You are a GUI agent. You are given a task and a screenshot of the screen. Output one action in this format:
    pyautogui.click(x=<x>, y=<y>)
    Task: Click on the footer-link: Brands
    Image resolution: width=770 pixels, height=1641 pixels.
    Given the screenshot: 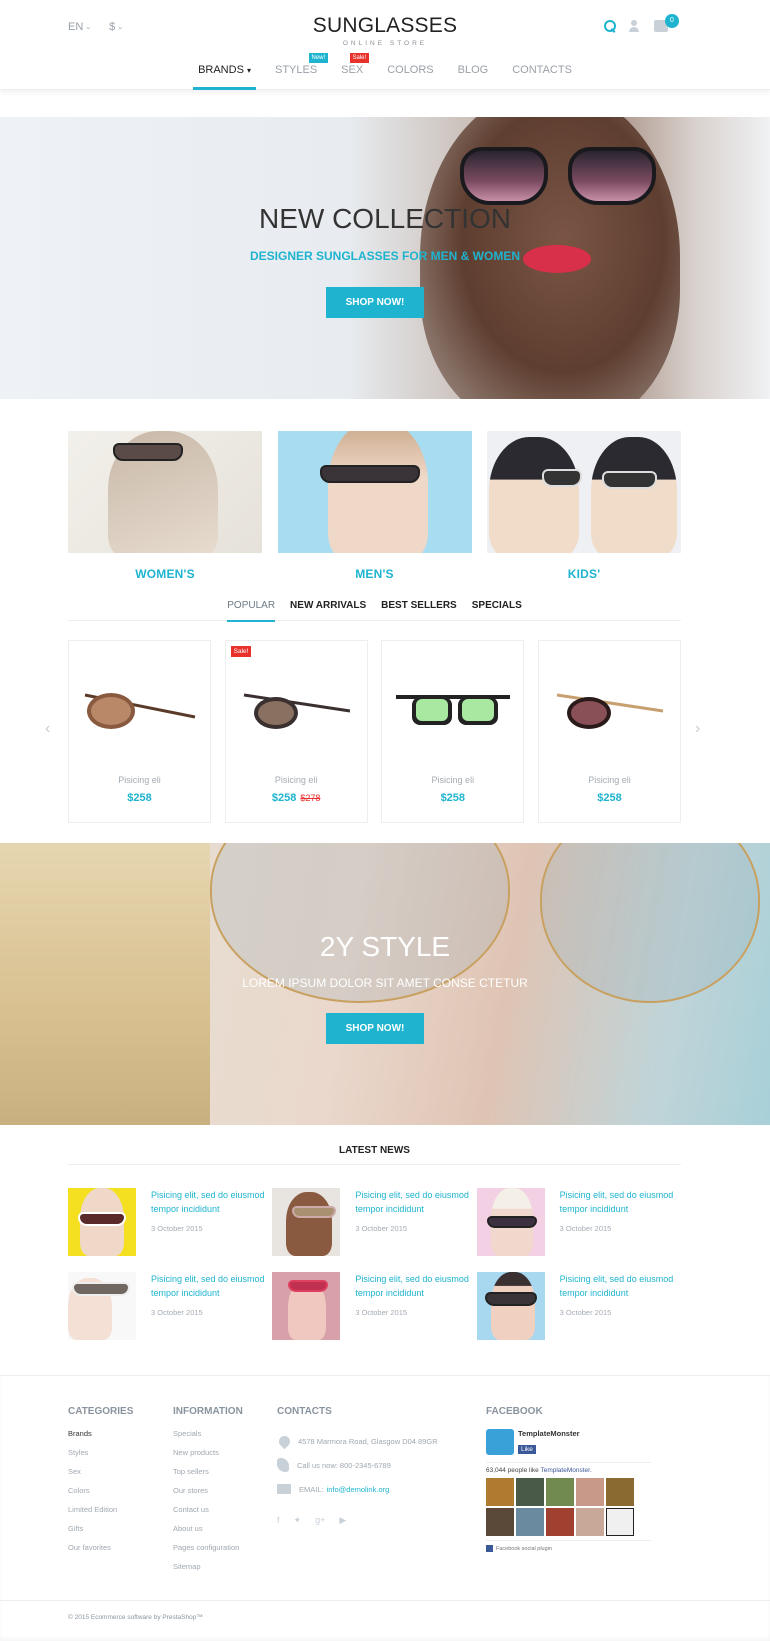 What is the action you would take?
    pyautogui.click(x=100, y=1438)
    